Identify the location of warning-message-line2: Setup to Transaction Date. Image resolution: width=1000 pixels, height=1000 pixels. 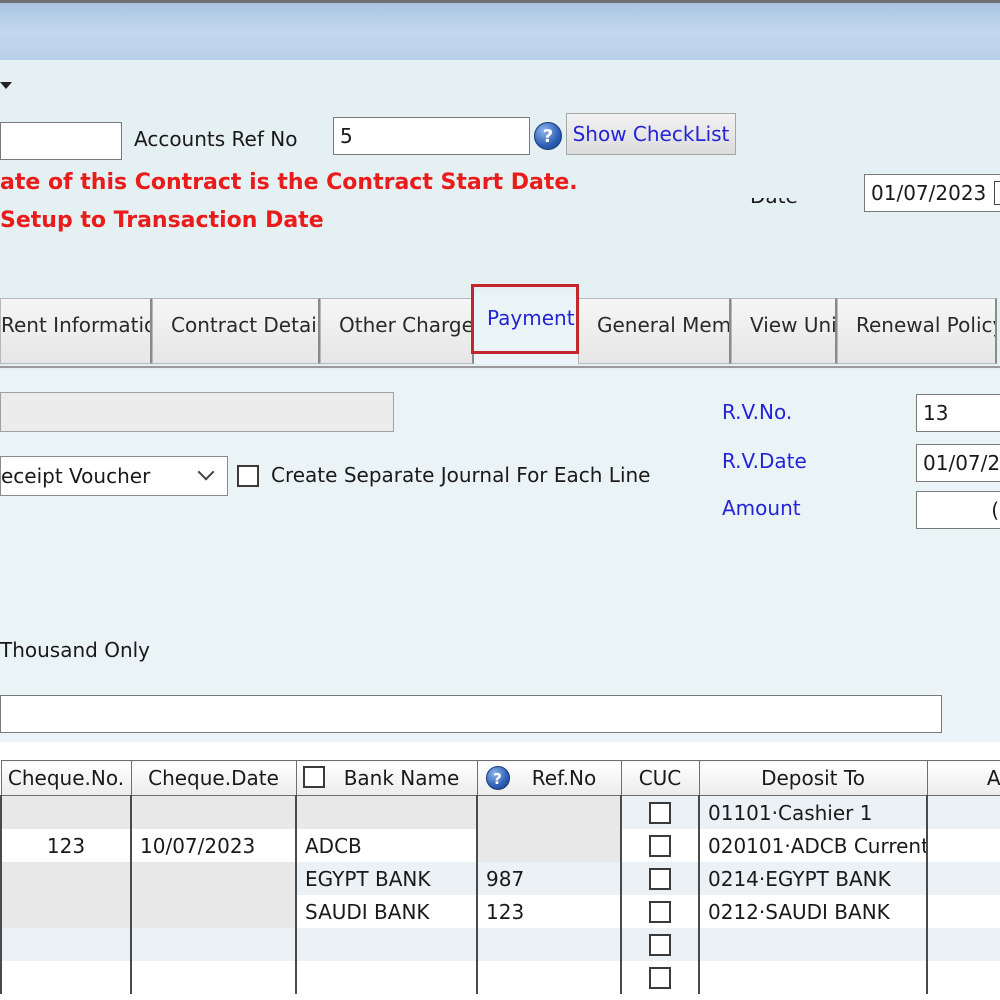
(162, 220).